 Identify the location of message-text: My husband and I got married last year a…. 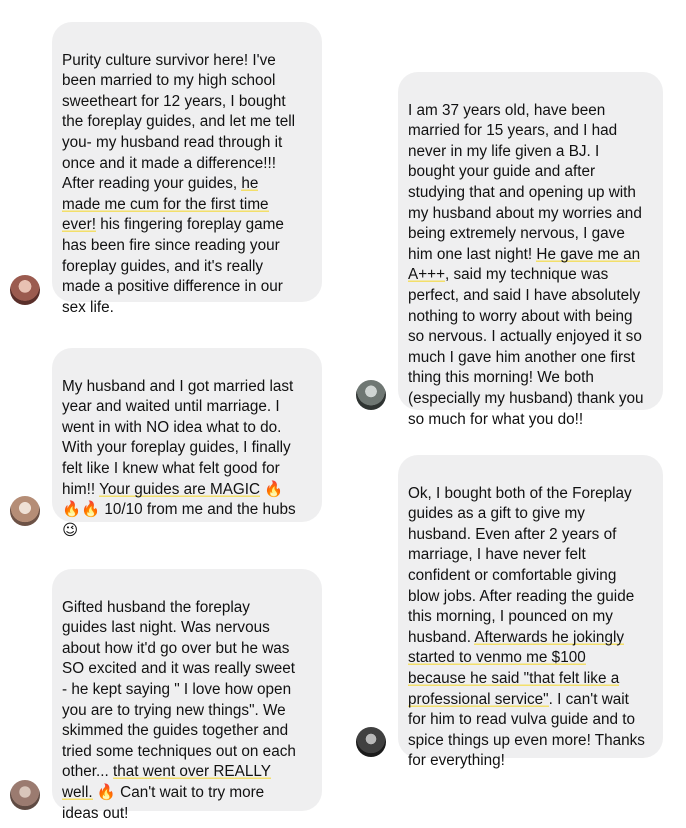
(178, 437).